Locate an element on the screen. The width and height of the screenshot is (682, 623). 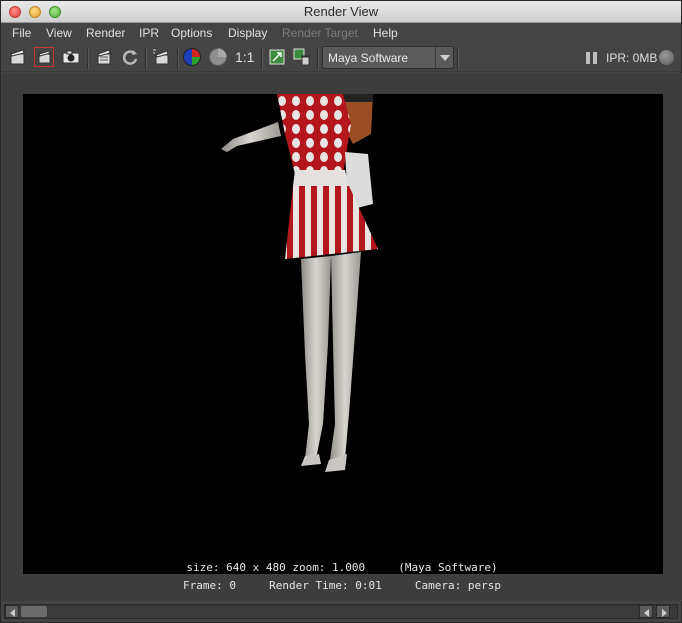
render-region-icon is located at coordinates (44, 57).